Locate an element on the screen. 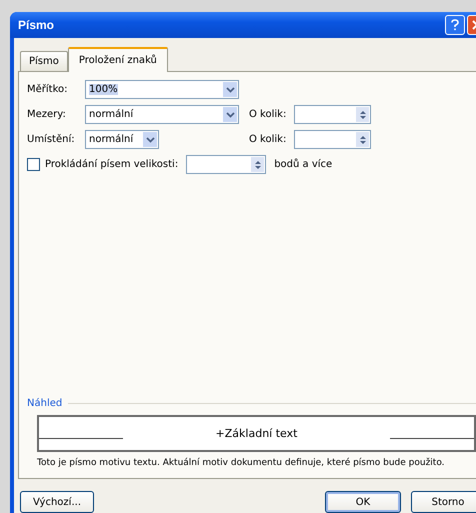 The image size is (476, 513). checkbox is located at coordinates (33, 164).